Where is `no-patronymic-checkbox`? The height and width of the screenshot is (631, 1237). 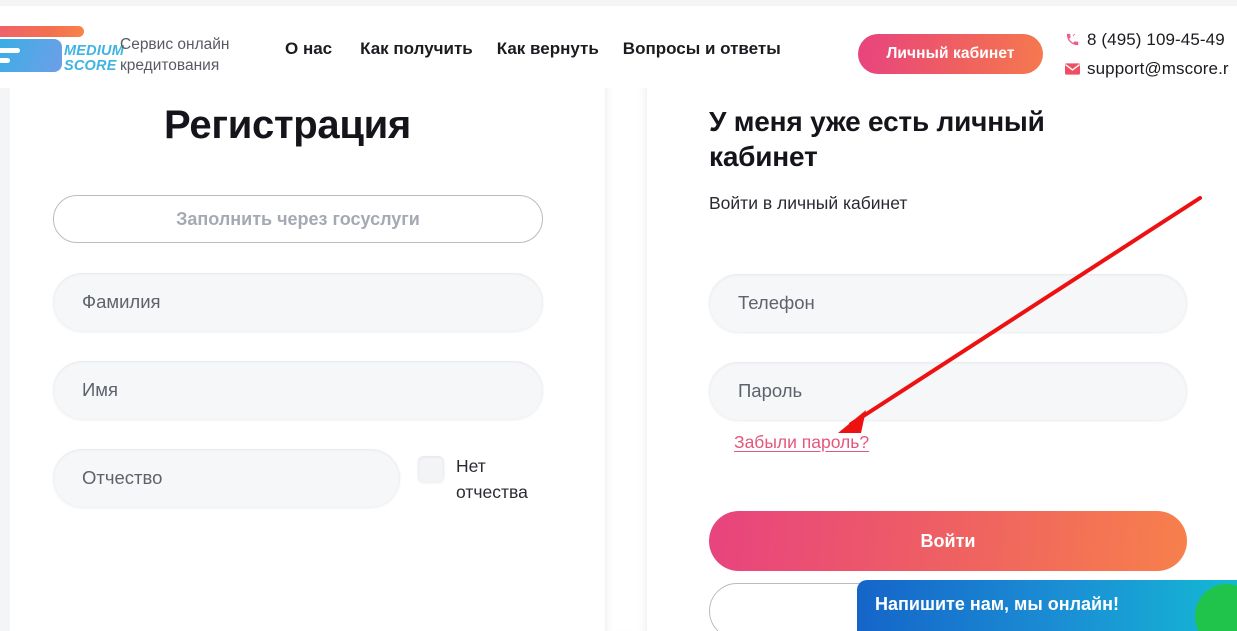
no-patronymic-checkbox is located at coordinates (431, 469).